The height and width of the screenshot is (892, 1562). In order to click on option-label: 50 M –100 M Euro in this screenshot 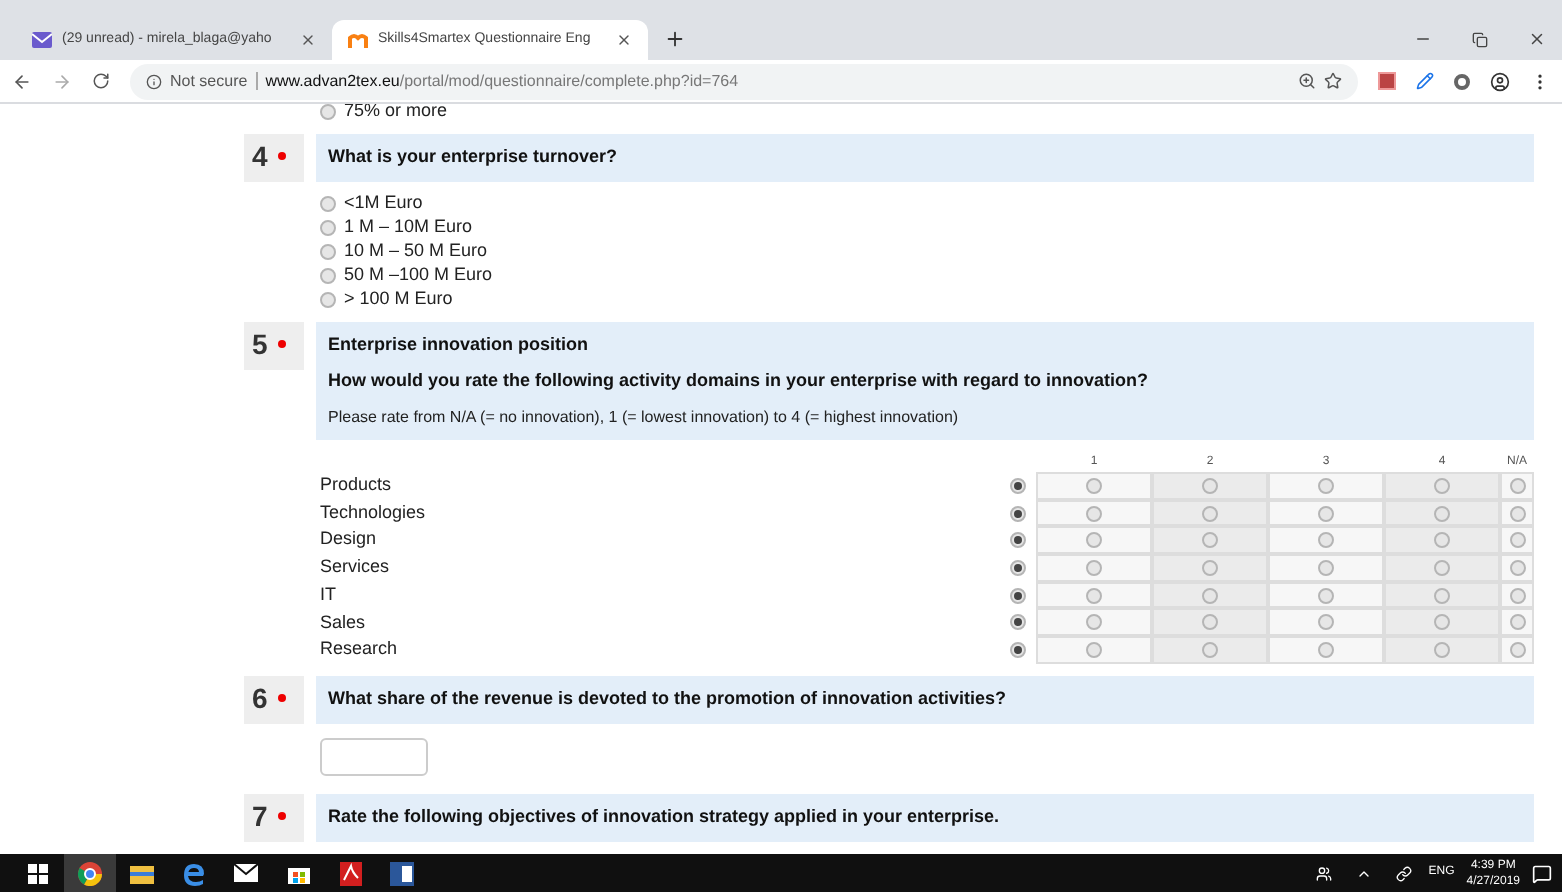, I will do `click(418, 275)`.